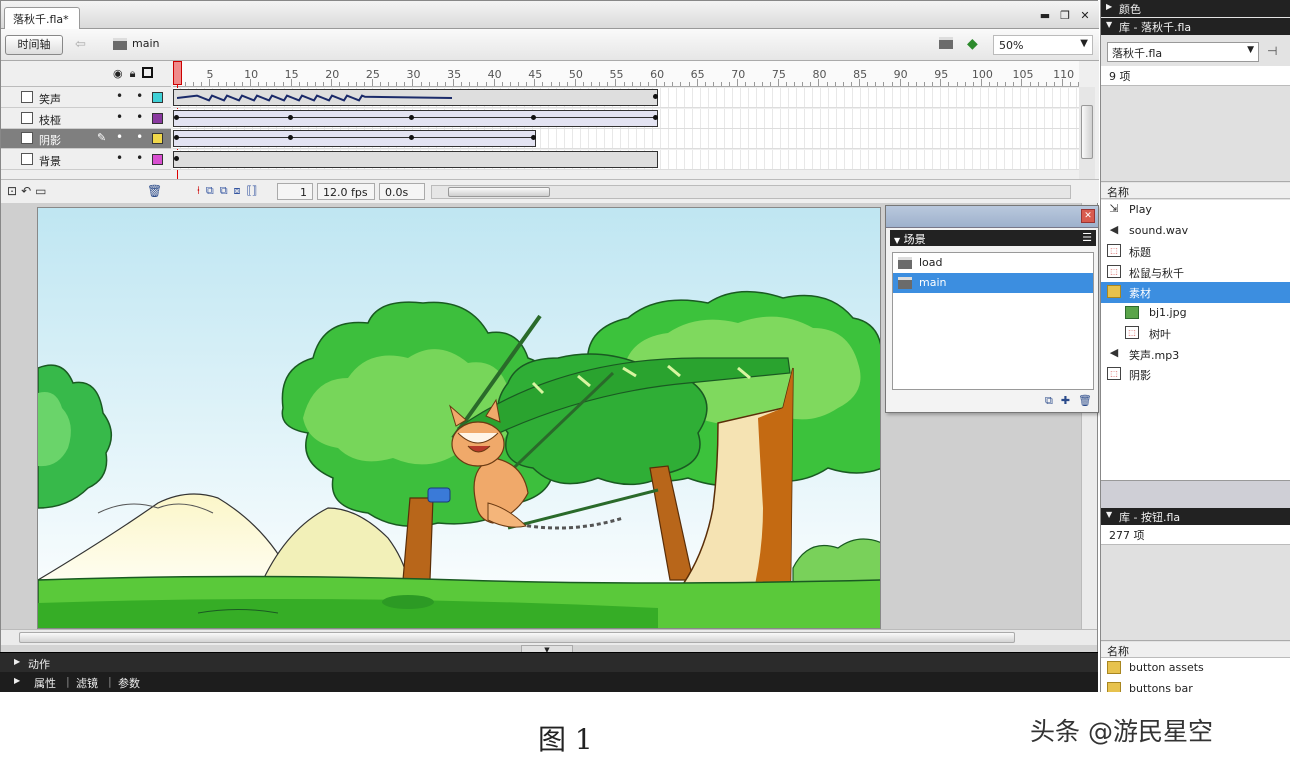 The image size is (1290, 768). I want to click on edit-scene-icon, so click(946, 43).